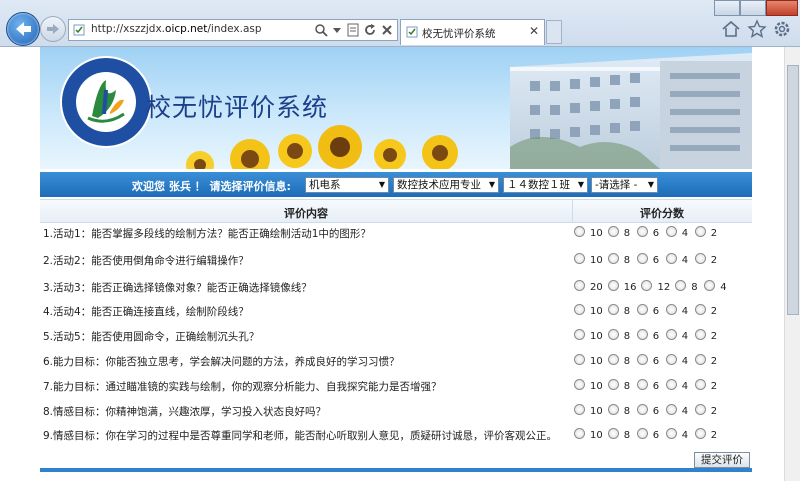  What do you see at coordinates (23, 29) in the screenshot?
I see `back-button` at bounding box center [23, 29].